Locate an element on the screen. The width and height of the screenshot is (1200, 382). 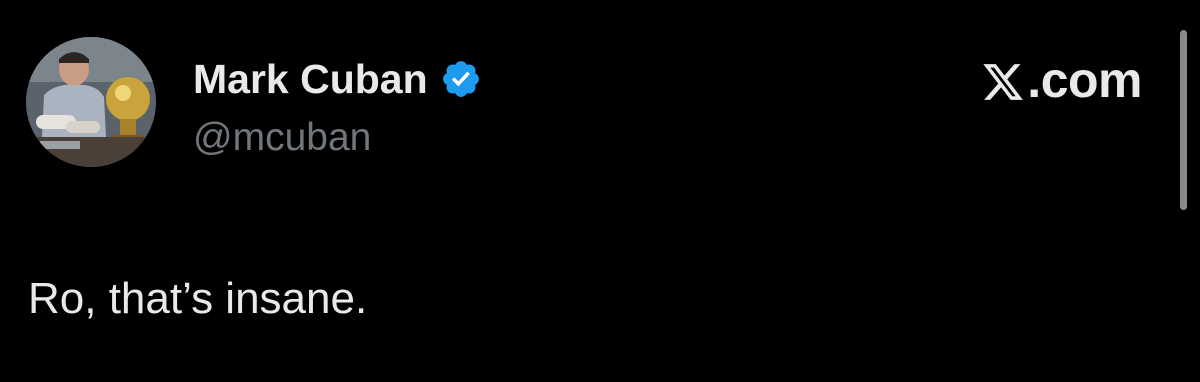
verified-badge-icon is located at coordinates (461, 79).